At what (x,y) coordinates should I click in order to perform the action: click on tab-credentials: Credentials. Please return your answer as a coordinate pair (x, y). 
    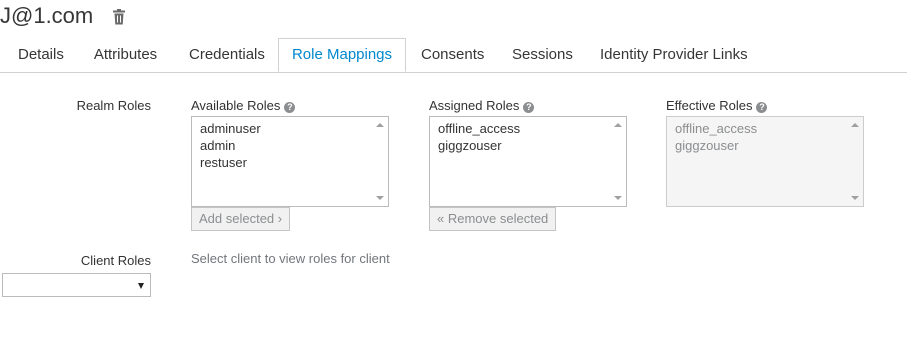
    Looking at the image, I should click on (227, 55).